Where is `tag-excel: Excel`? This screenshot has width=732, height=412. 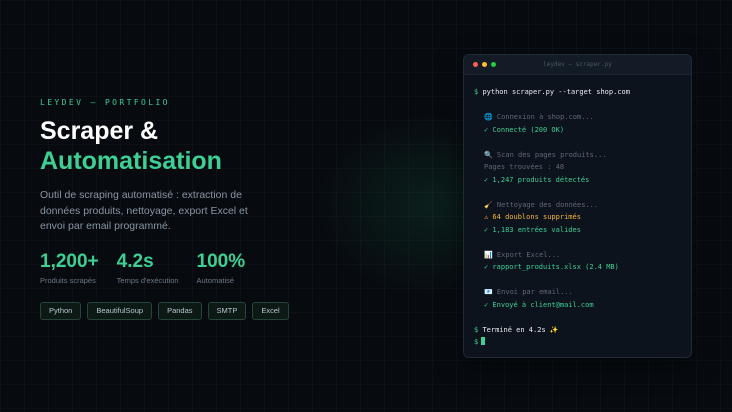 tag-excel: Excel is located at coordinates (270, 310).